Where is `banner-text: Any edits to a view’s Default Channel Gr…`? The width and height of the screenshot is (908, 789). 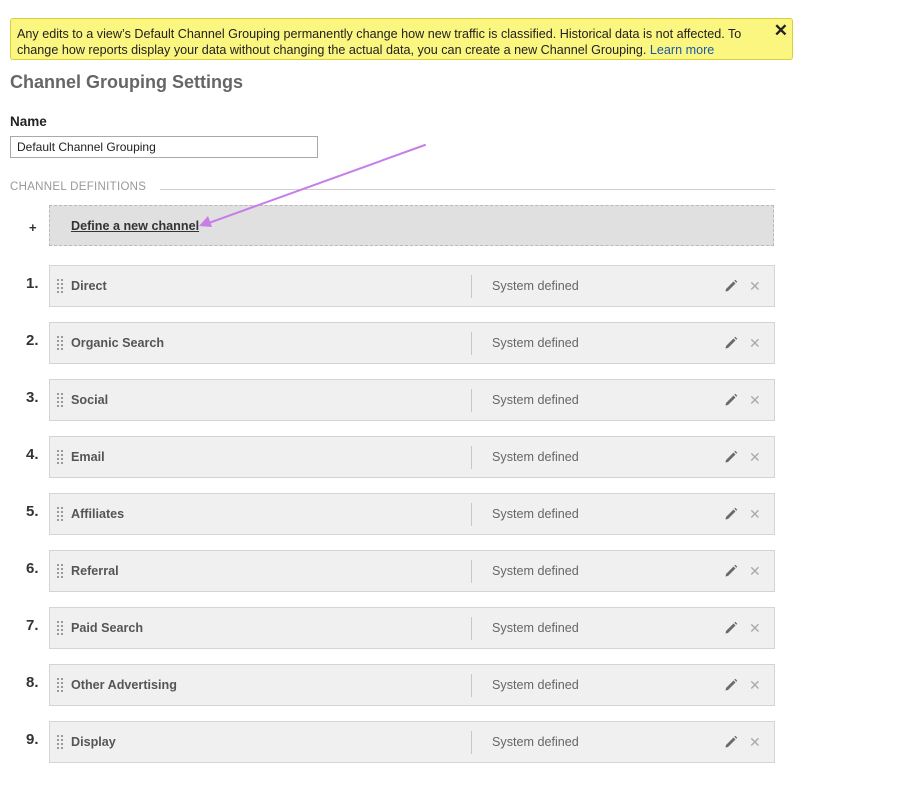
banner-text: Any edits to a view’s Default Channel Gr… is located at coordinates (379, 42).